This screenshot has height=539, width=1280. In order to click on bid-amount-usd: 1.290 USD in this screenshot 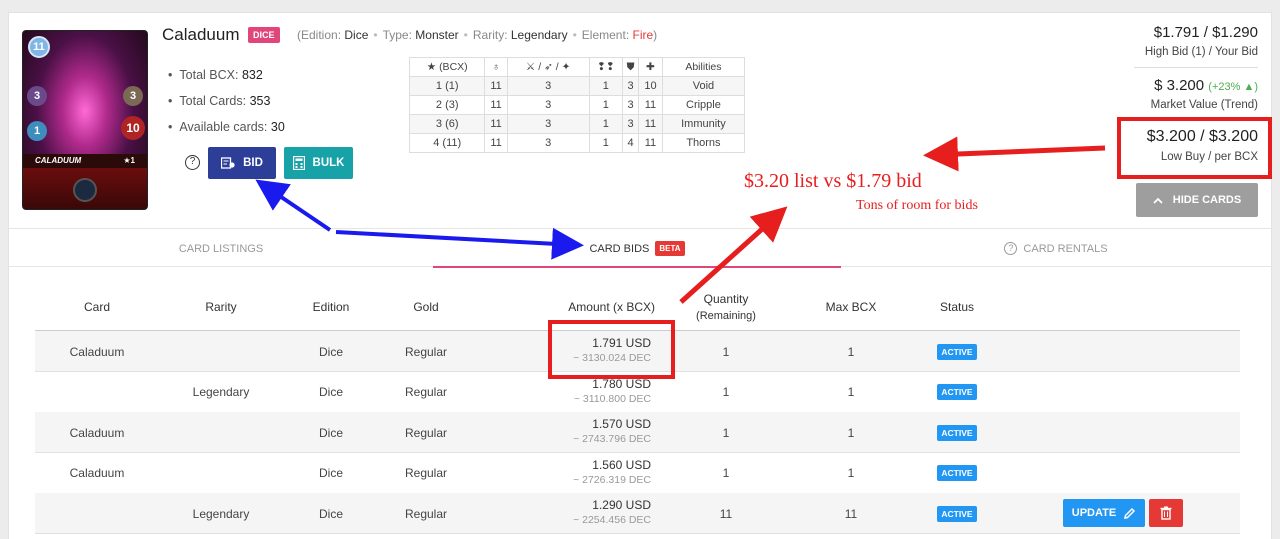, I will do `click(621, 505)`.